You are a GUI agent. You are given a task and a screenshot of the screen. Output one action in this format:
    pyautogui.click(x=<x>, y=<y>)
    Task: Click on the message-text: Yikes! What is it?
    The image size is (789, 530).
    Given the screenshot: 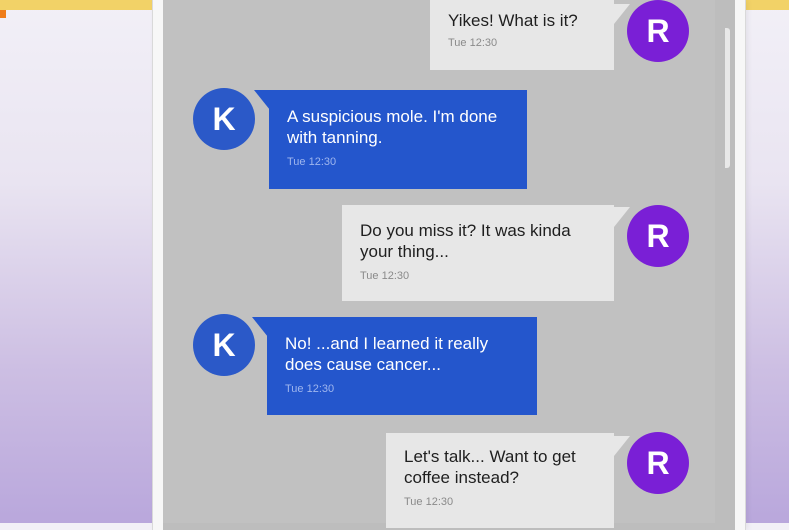 What is the action you would take?
    pyautogui.click(x=513, y=20)
    